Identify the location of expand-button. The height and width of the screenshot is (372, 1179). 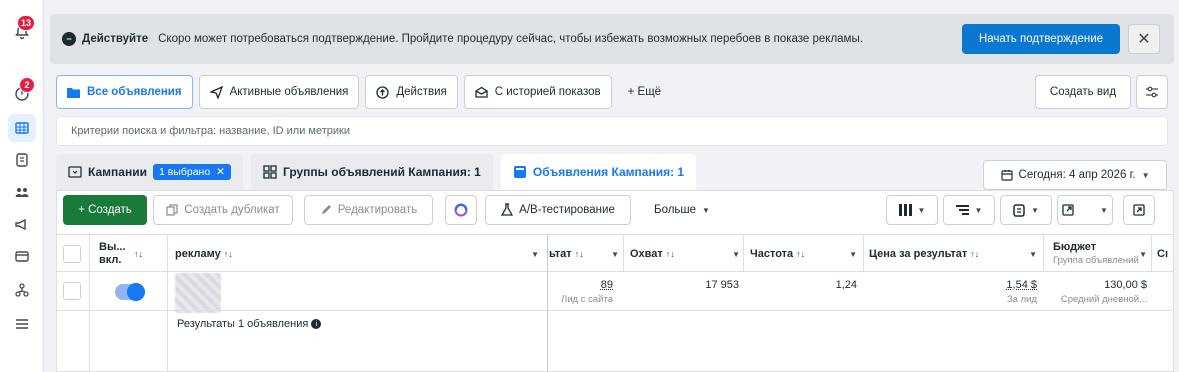
(1139, 210).